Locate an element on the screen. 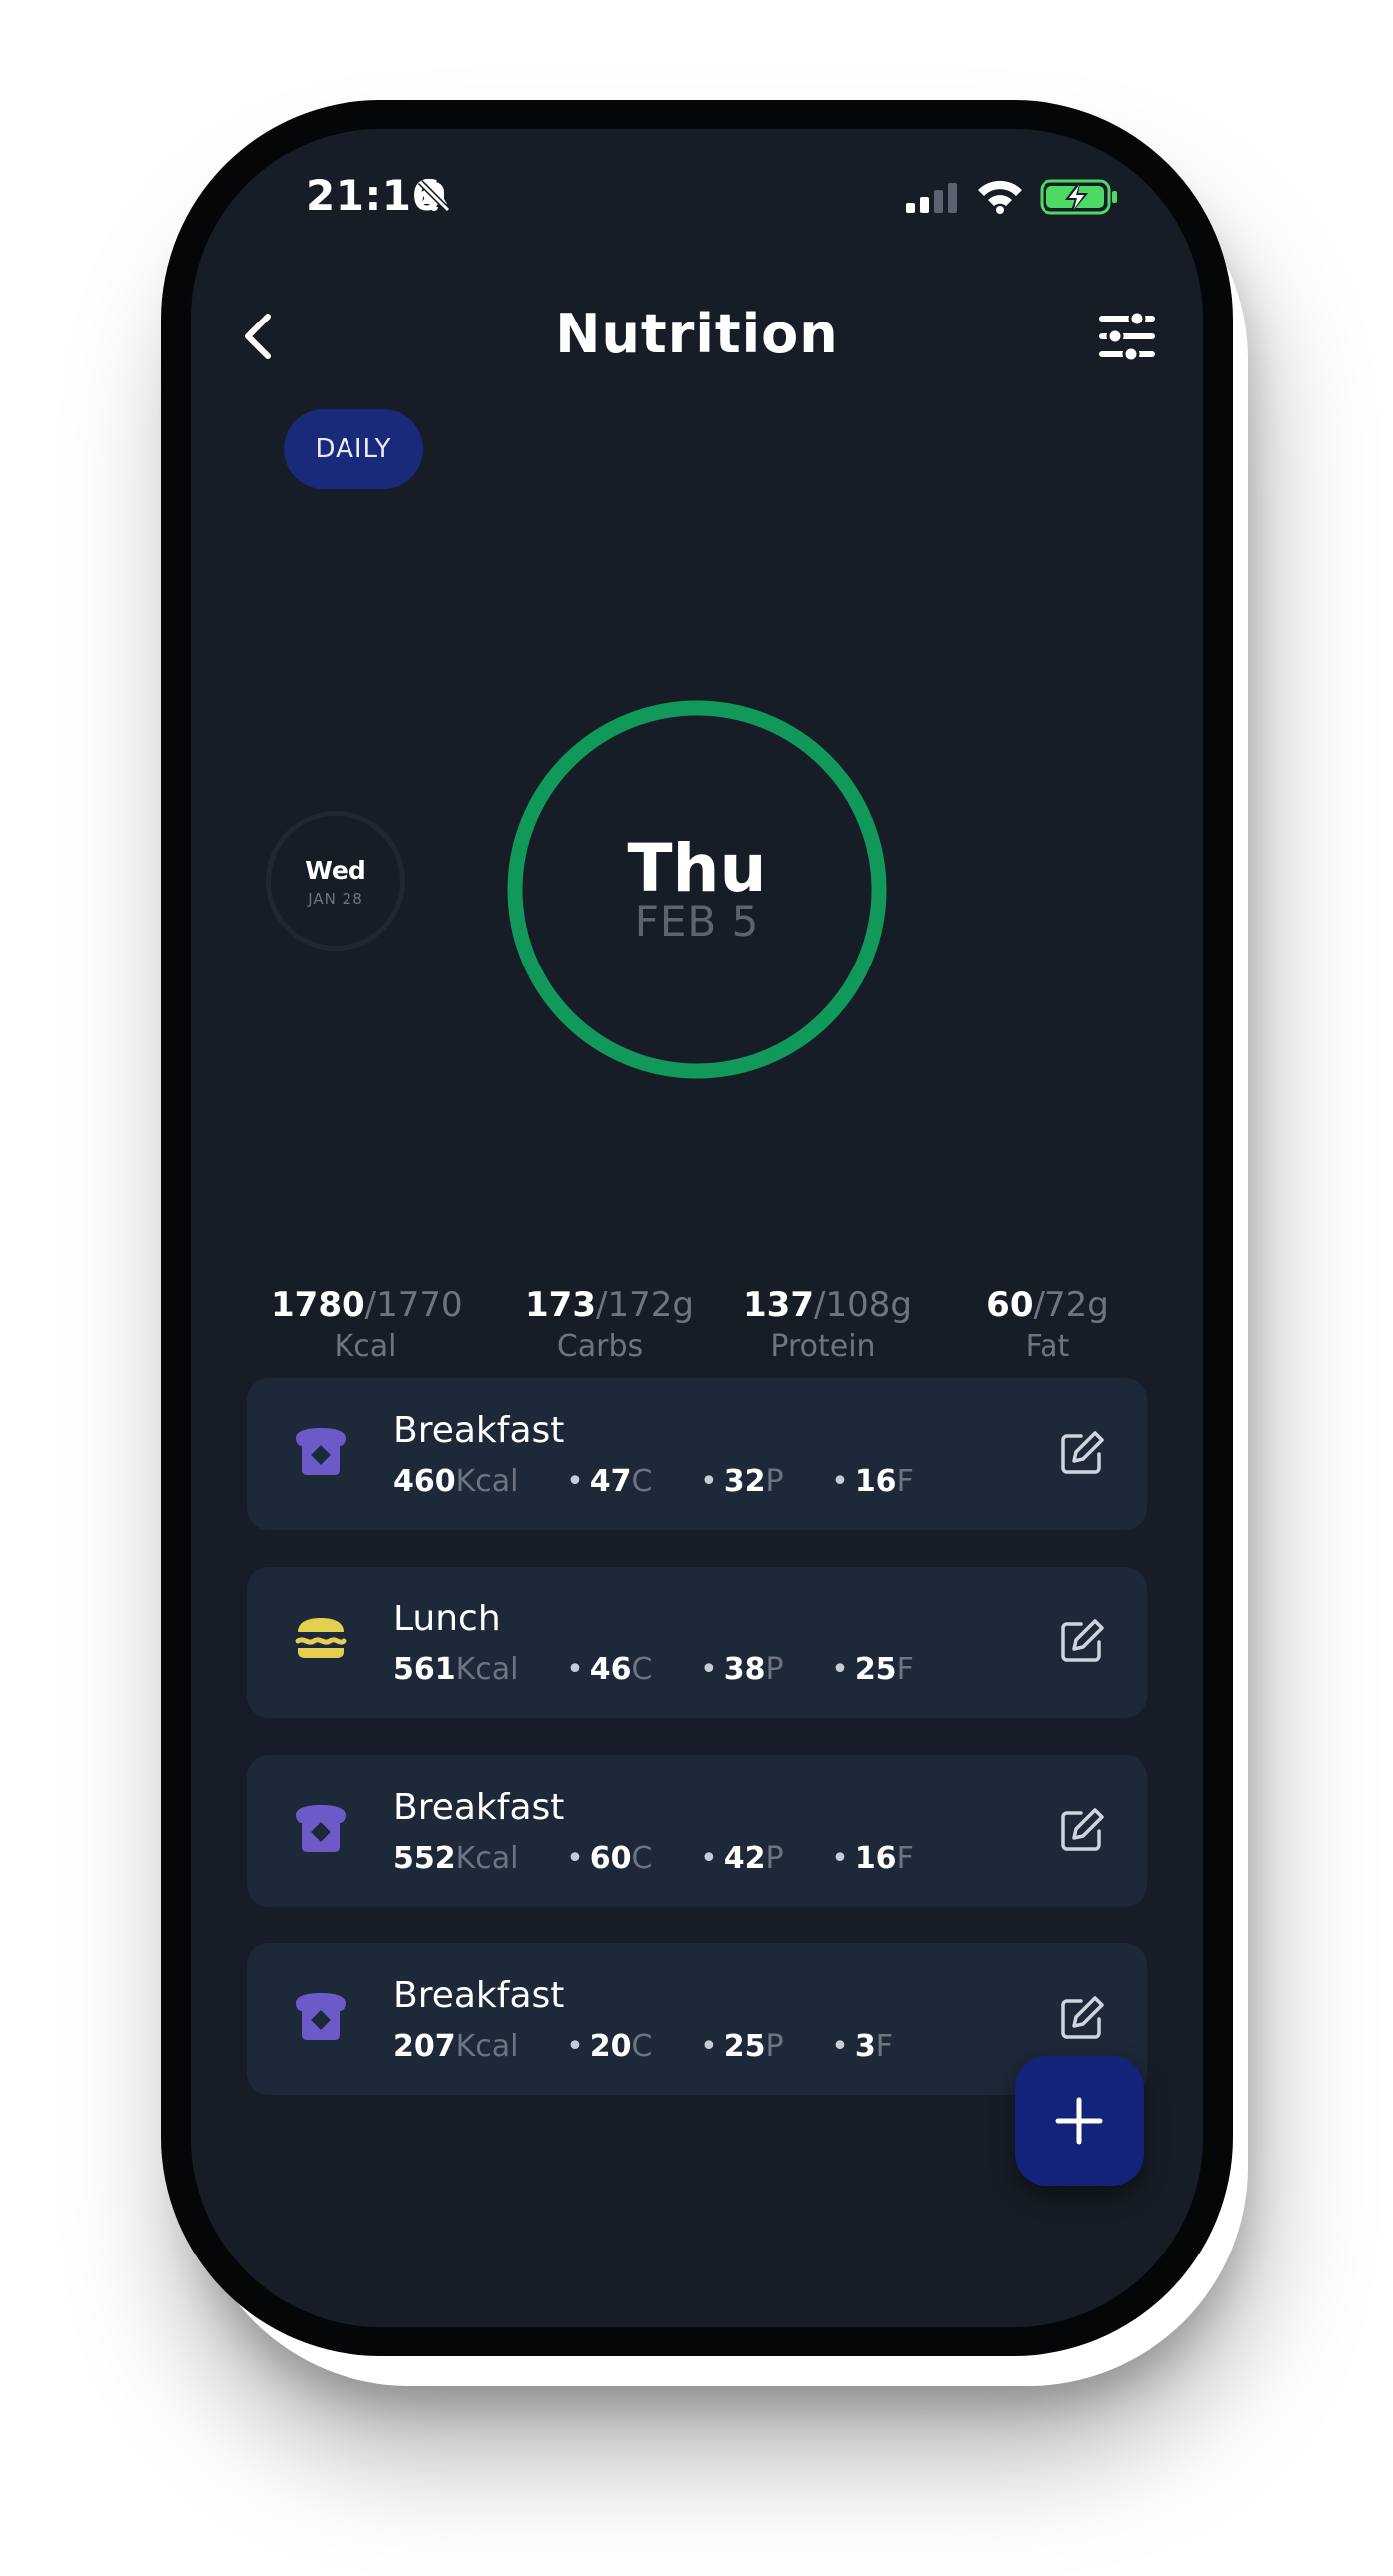 This screenshot has width=1393, height=2576. meal-card: Lunch 561Kcal • 46C • 38P • 25F is located at coordinates (697, 1642).